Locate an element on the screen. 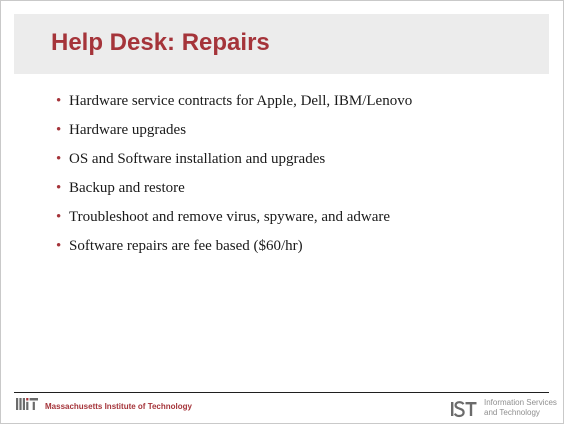 The height and width of the screenshot is (424, 564). ist-logo-icon is located at coordinates (464, 409).